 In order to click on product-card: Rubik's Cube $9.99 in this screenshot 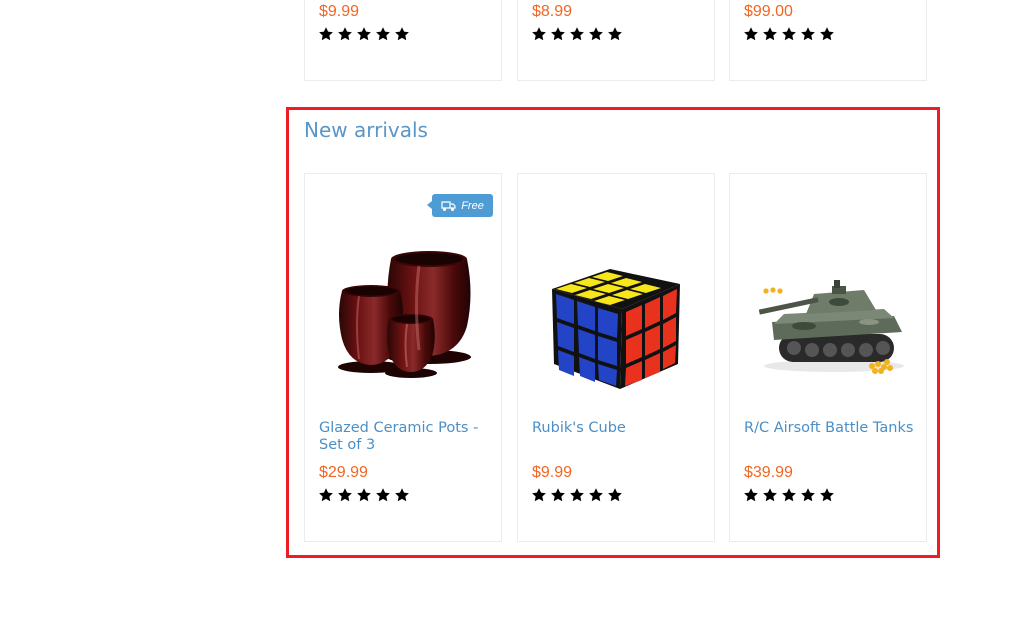, I will do `click(616, 357)`.